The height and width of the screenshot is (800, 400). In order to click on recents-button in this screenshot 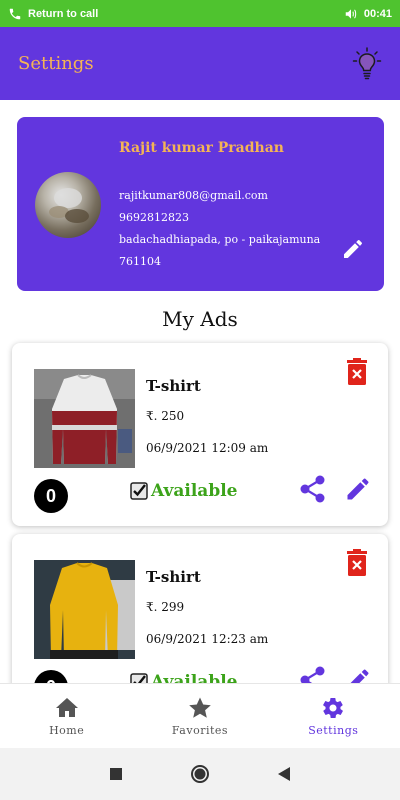, I will do `click(116, 774)`.